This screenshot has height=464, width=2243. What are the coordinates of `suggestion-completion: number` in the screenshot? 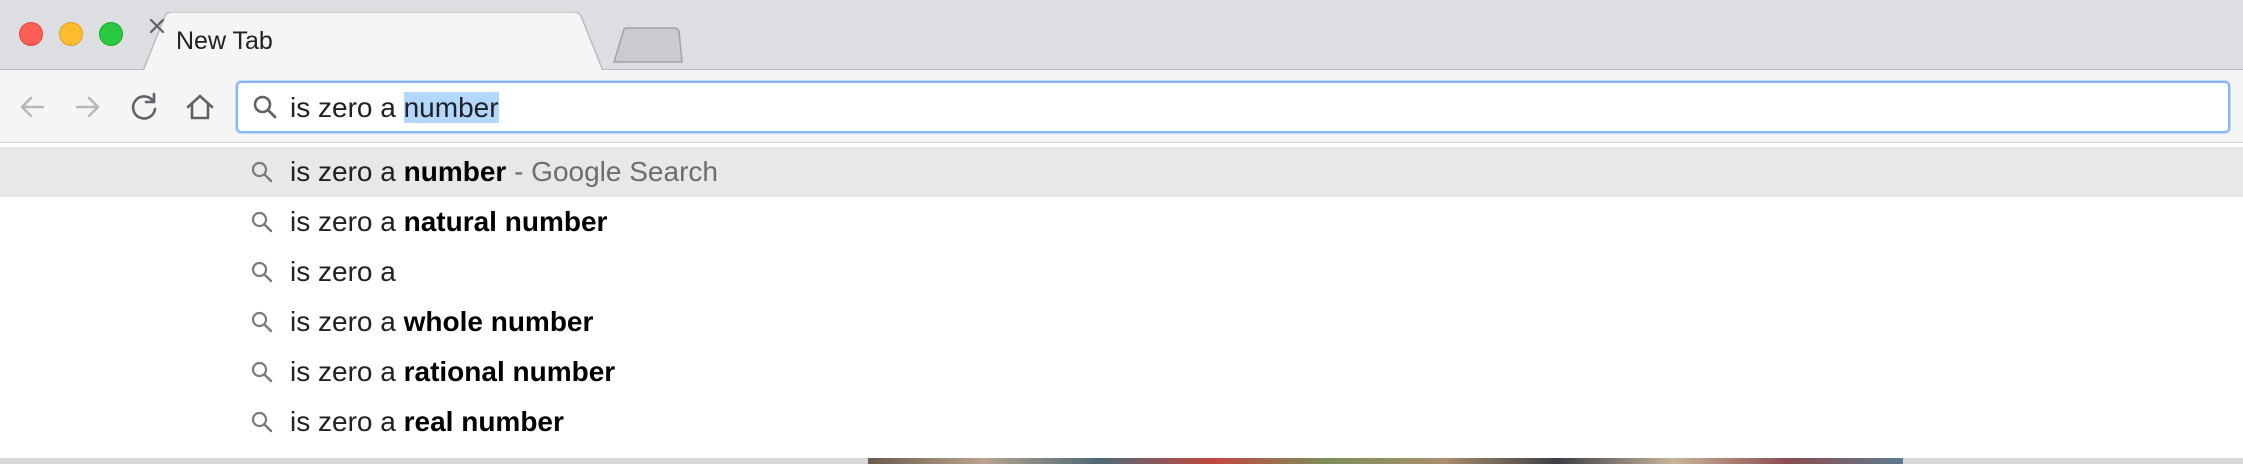 It's located at (455, 171).